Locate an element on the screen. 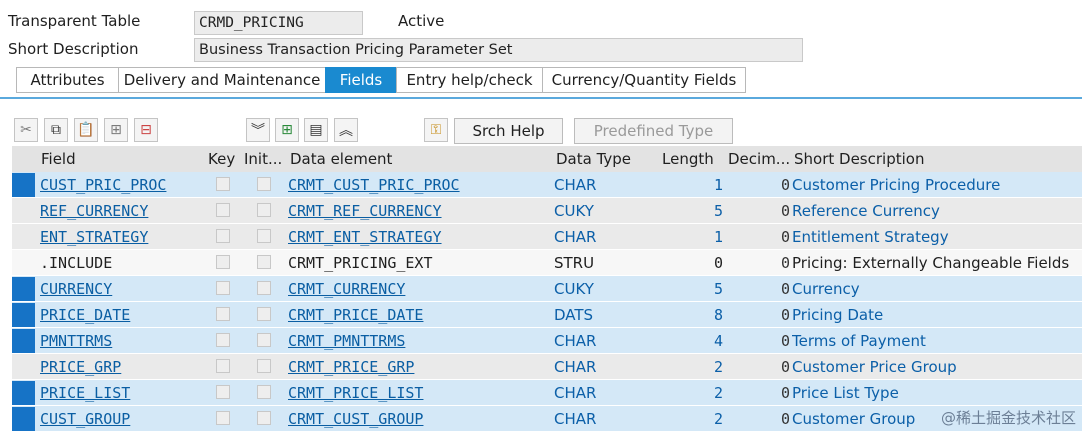 The width and height of the screenshot is (1082, 435). delete-row-icon: ⊟ is located at coordinates (146, 130).